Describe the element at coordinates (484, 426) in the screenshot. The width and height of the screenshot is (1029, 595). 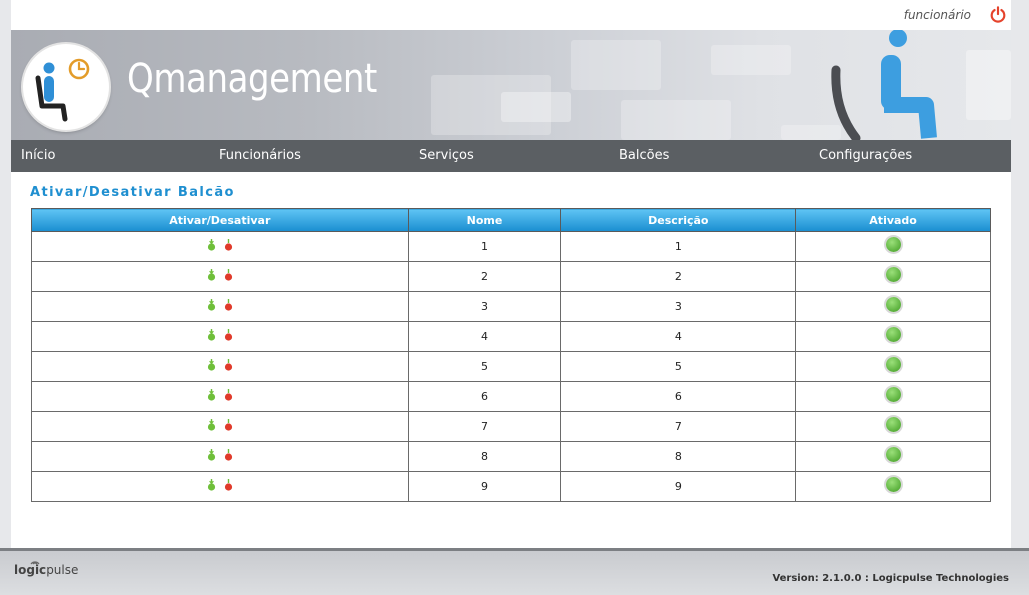
I see `cell-nome: 7` at that location.